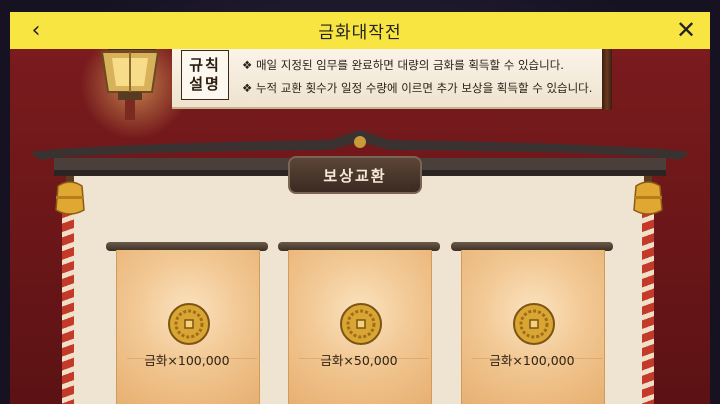 The width and height of the screenshot is (720, 404). What do you see at coordinates (686, 30) in the screenshot?
I see `close-icon: ✕` at bounding box center [686, 30].